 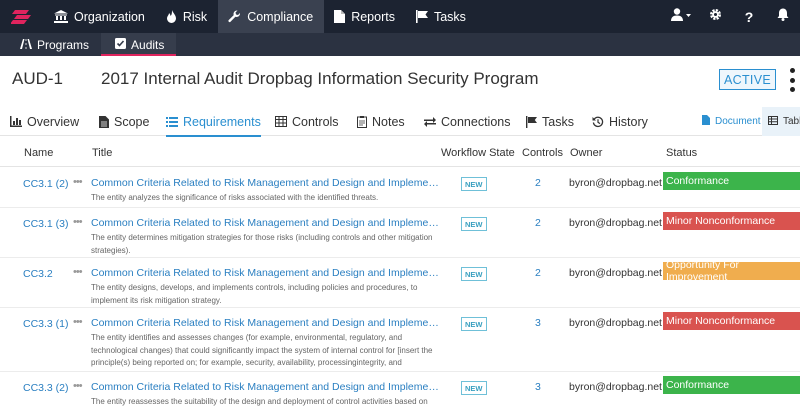 I want to click on nav-compliance-label: Compliance, so click(x=280, y=16).